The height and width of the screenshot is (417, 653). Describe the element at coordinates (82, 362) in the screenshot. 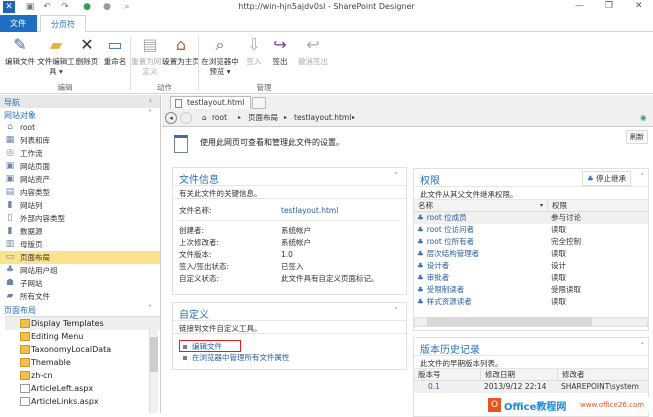

I see `file-list-item: Themable` at that location.